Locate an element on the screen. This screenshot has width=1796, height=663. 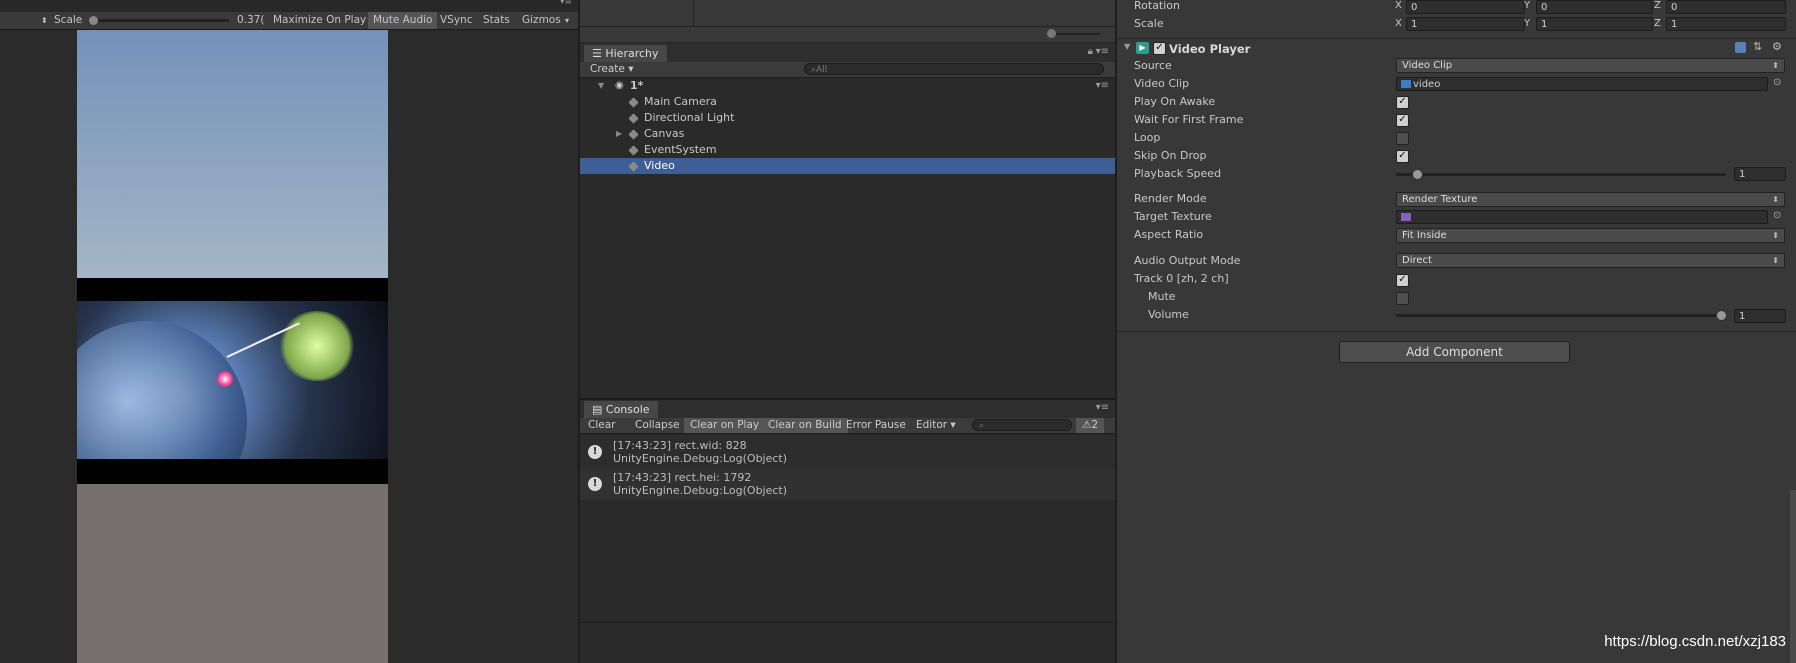
tab-console: ▤ Console is located at coordinates (621, 409).